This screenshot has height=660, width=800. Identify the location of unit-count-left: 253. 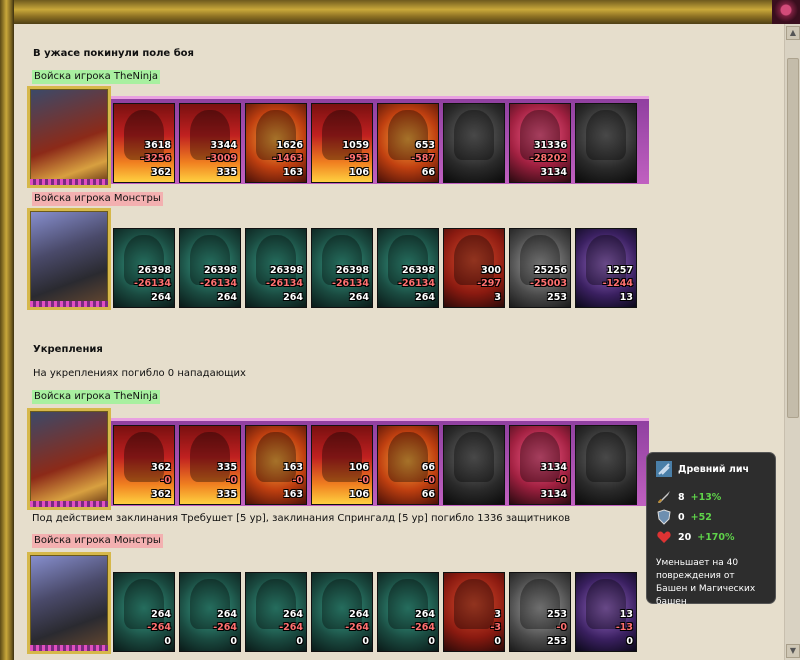
(557, 641).